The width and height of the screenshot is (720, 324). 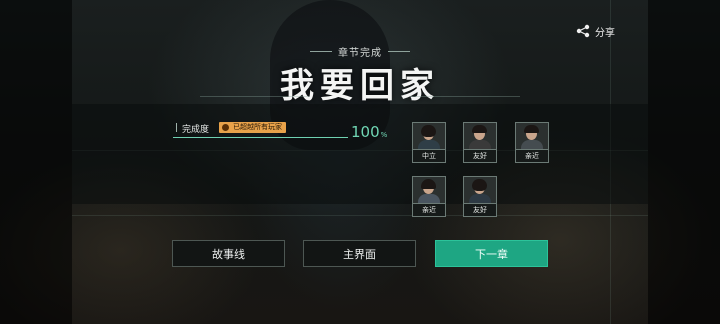 What do you see at coordinates (359, 253) in the screenshot?
I see `main-menu-button: 主界面` at bounding box center [359, 253].